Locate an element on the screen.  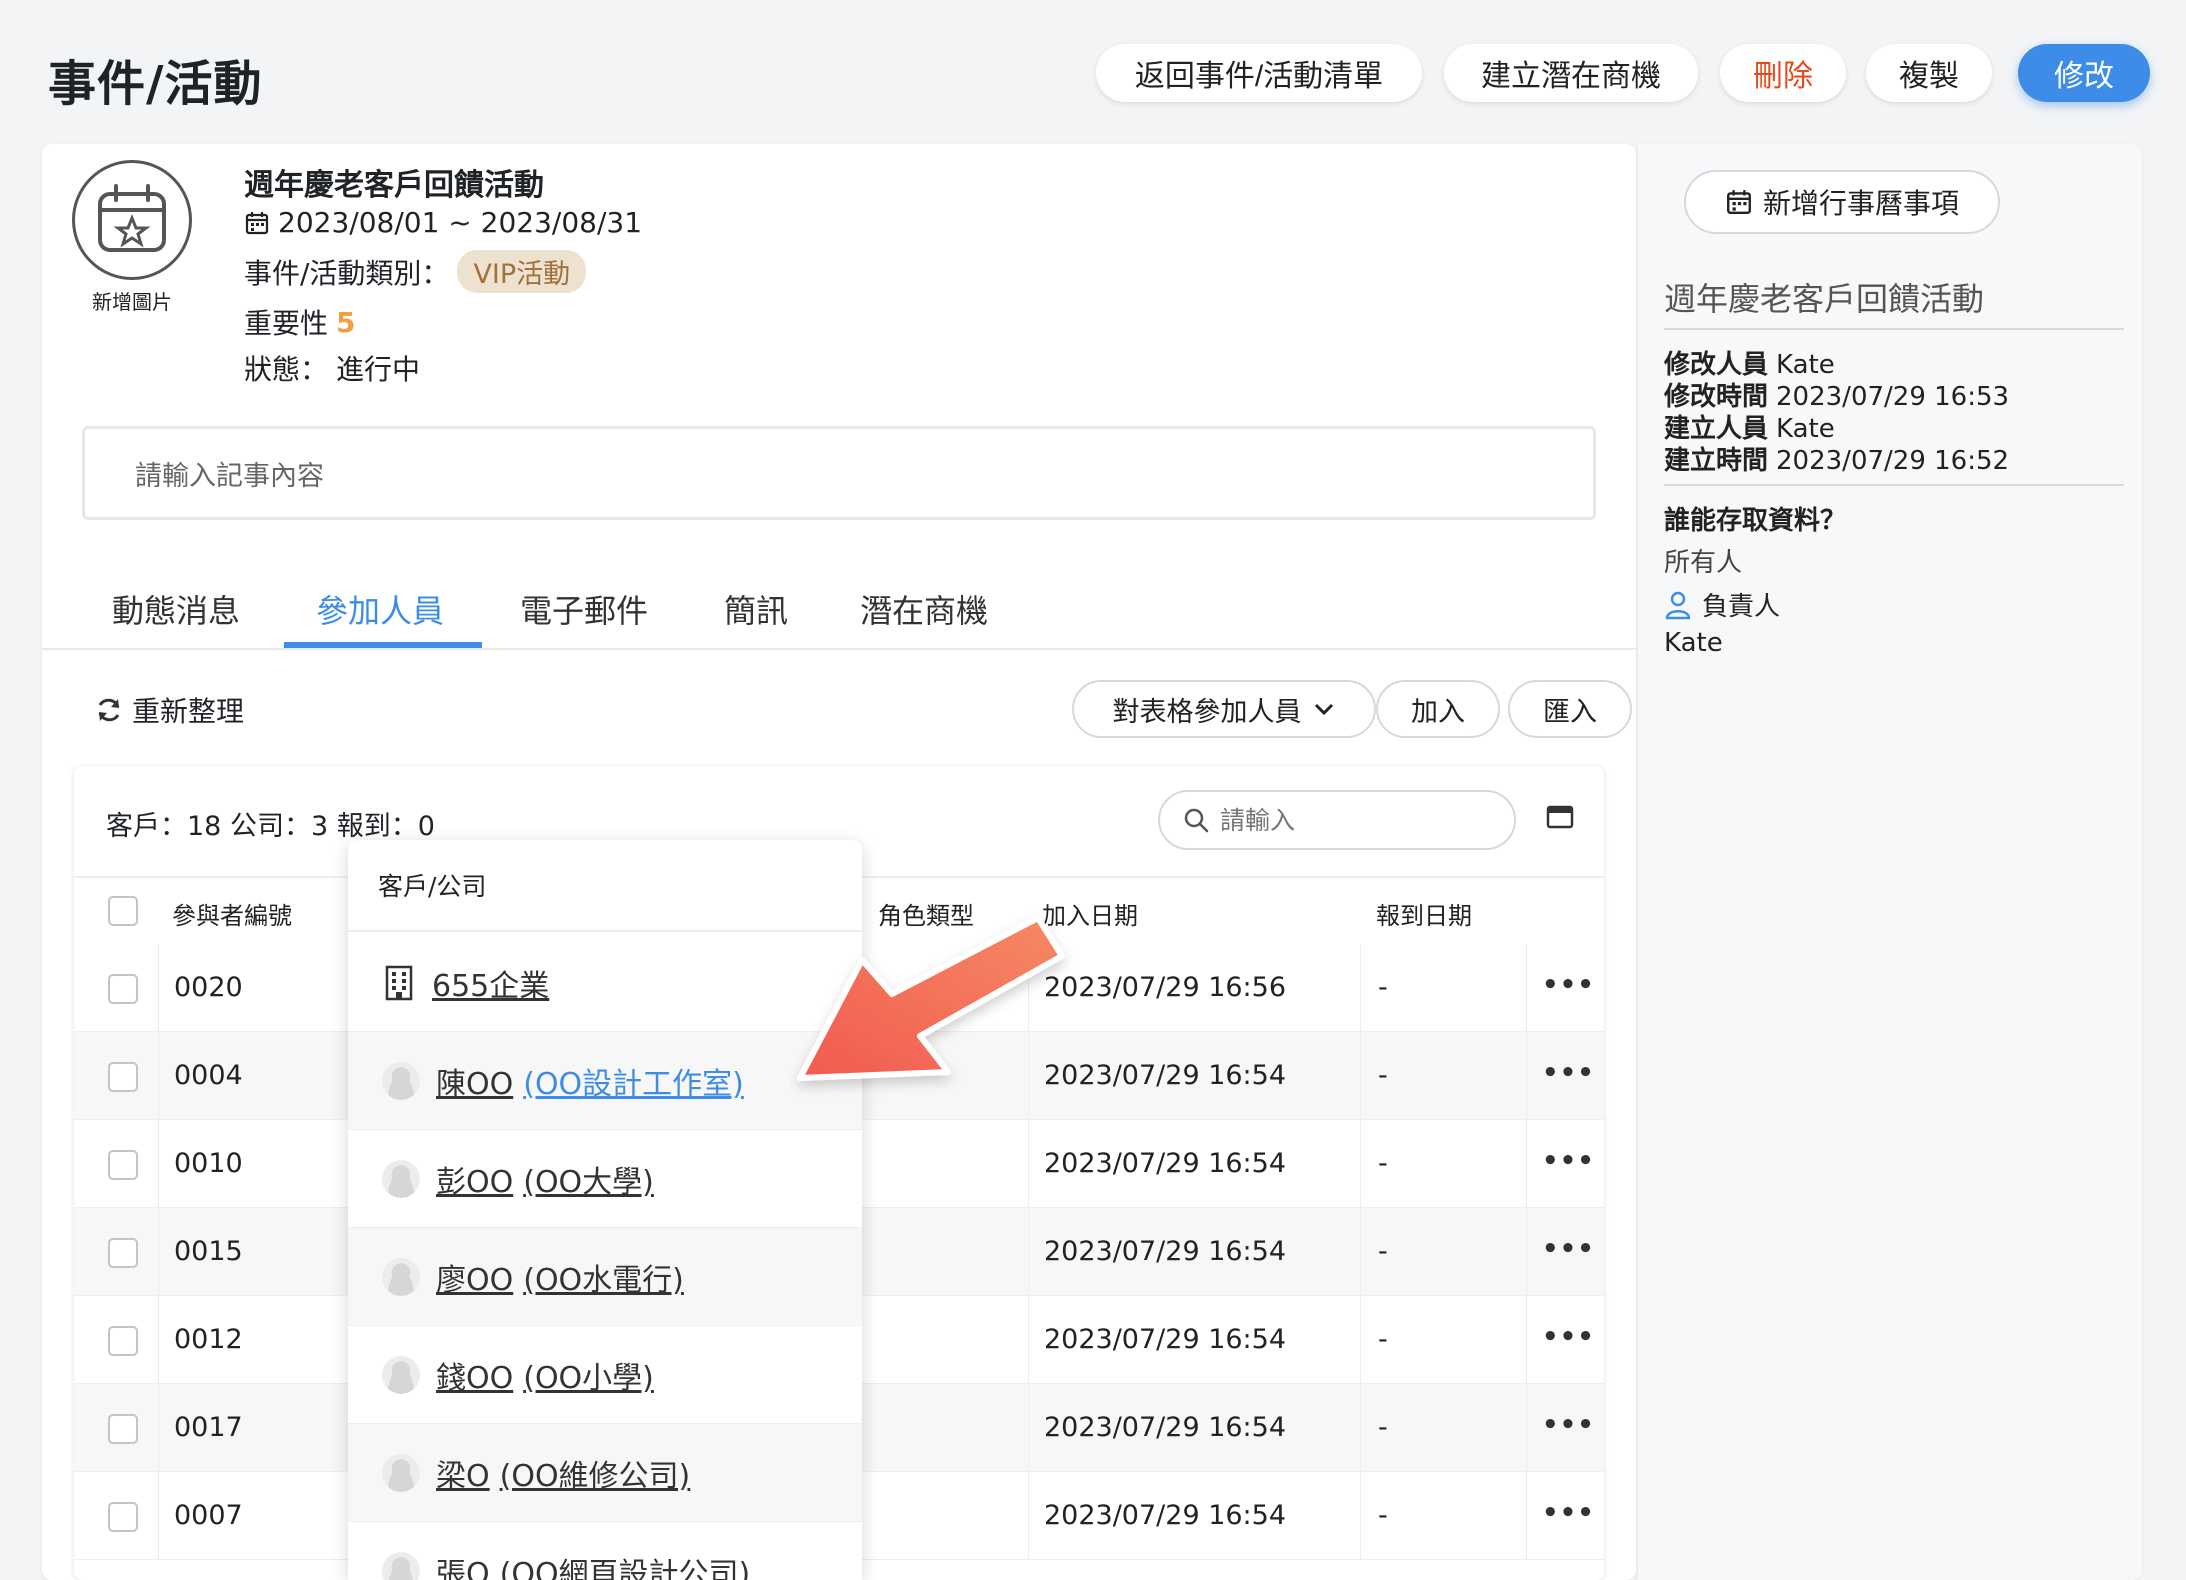
dropdown-item-customer: 彭OO (OO大學) is located at coordinates (605, 1179).